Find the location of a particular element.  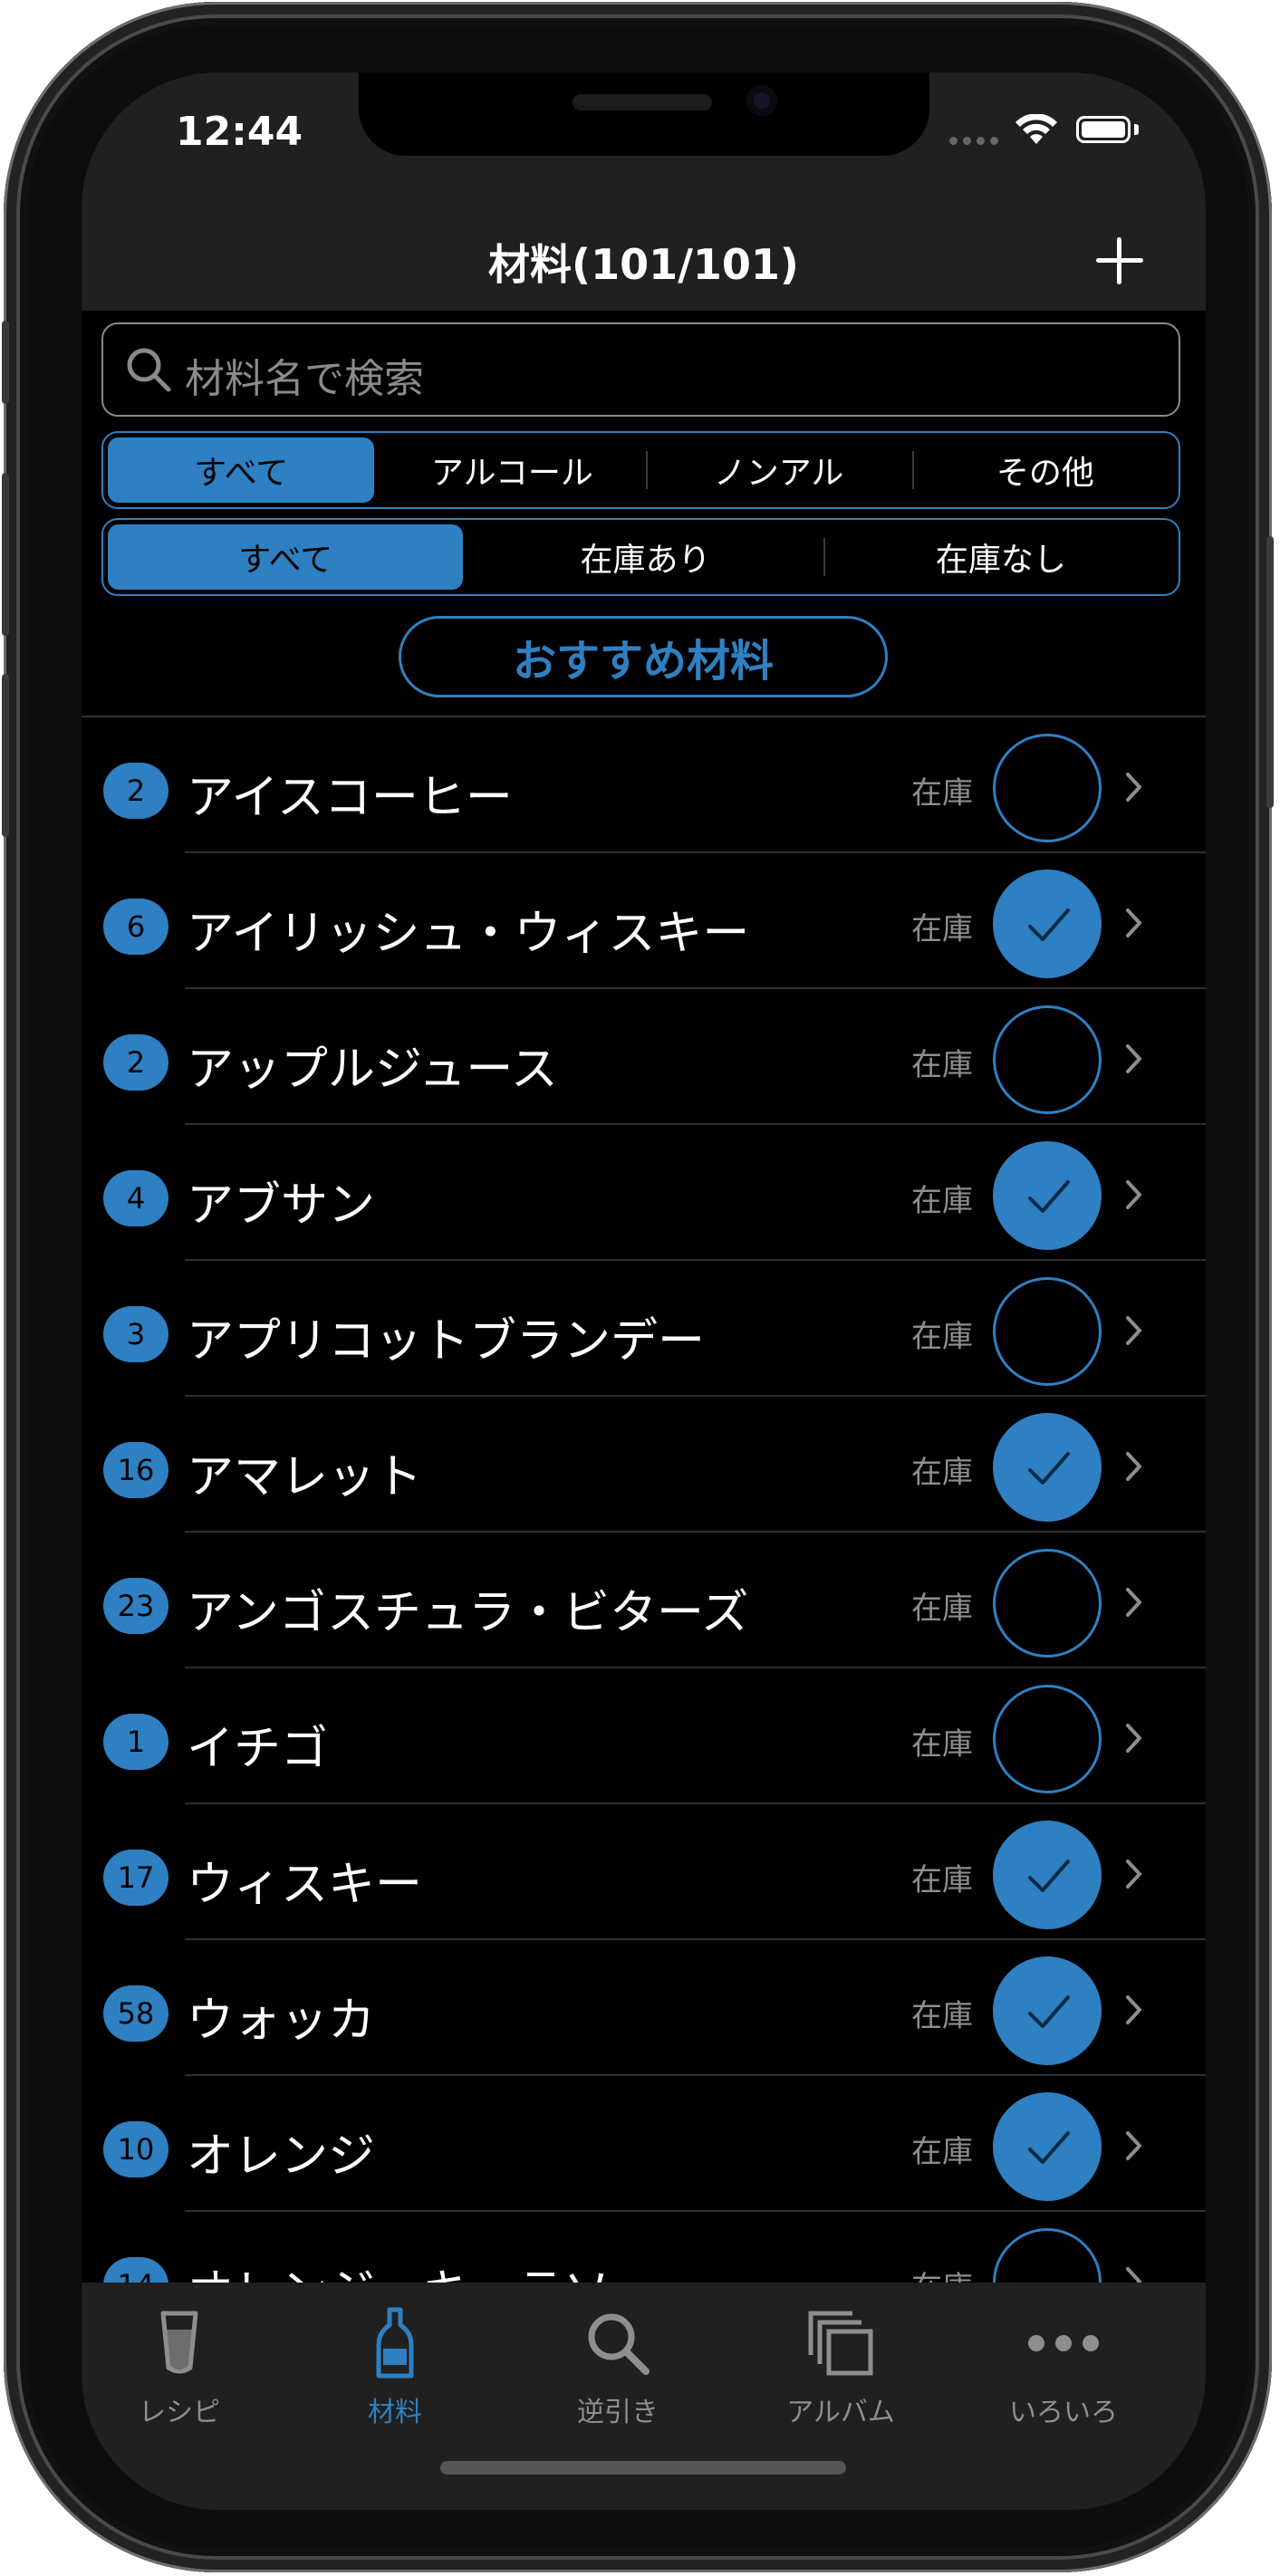

list-item: 10 オレンジ 在庫 is located at coordinates (644, 2144).